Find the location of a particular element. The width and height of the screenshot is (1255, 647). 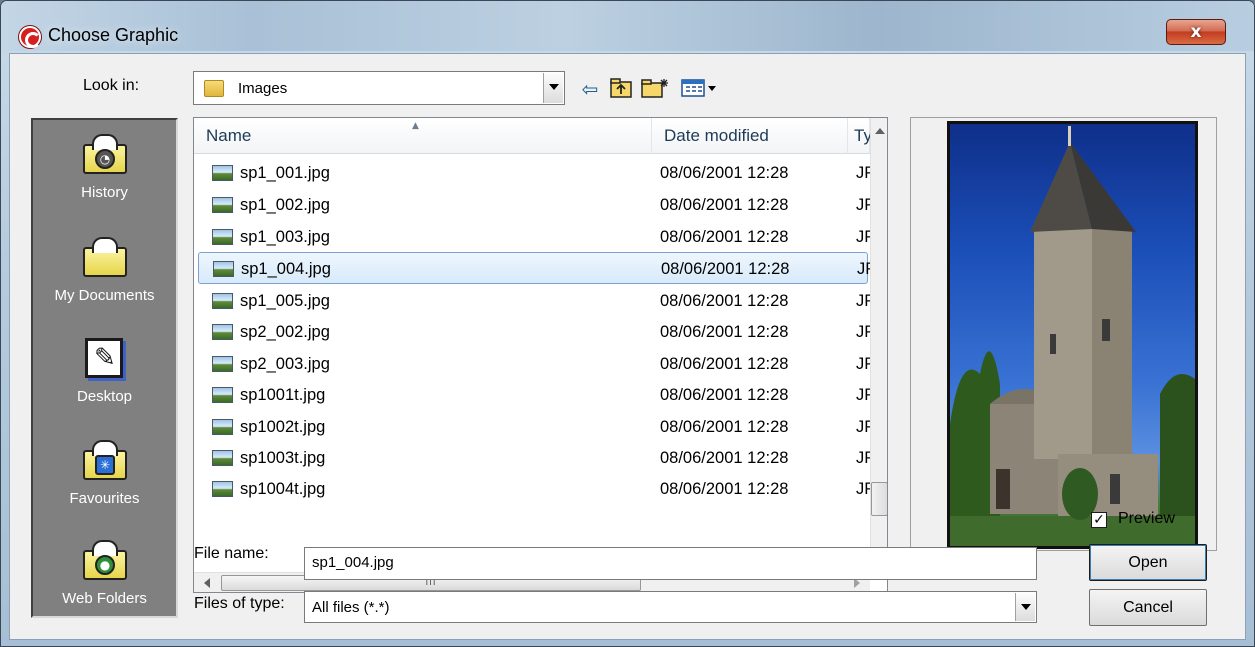

file-row: sp2_002.jpg 08/06/2001 12:28 JPI is located at coordinates (539, 332).